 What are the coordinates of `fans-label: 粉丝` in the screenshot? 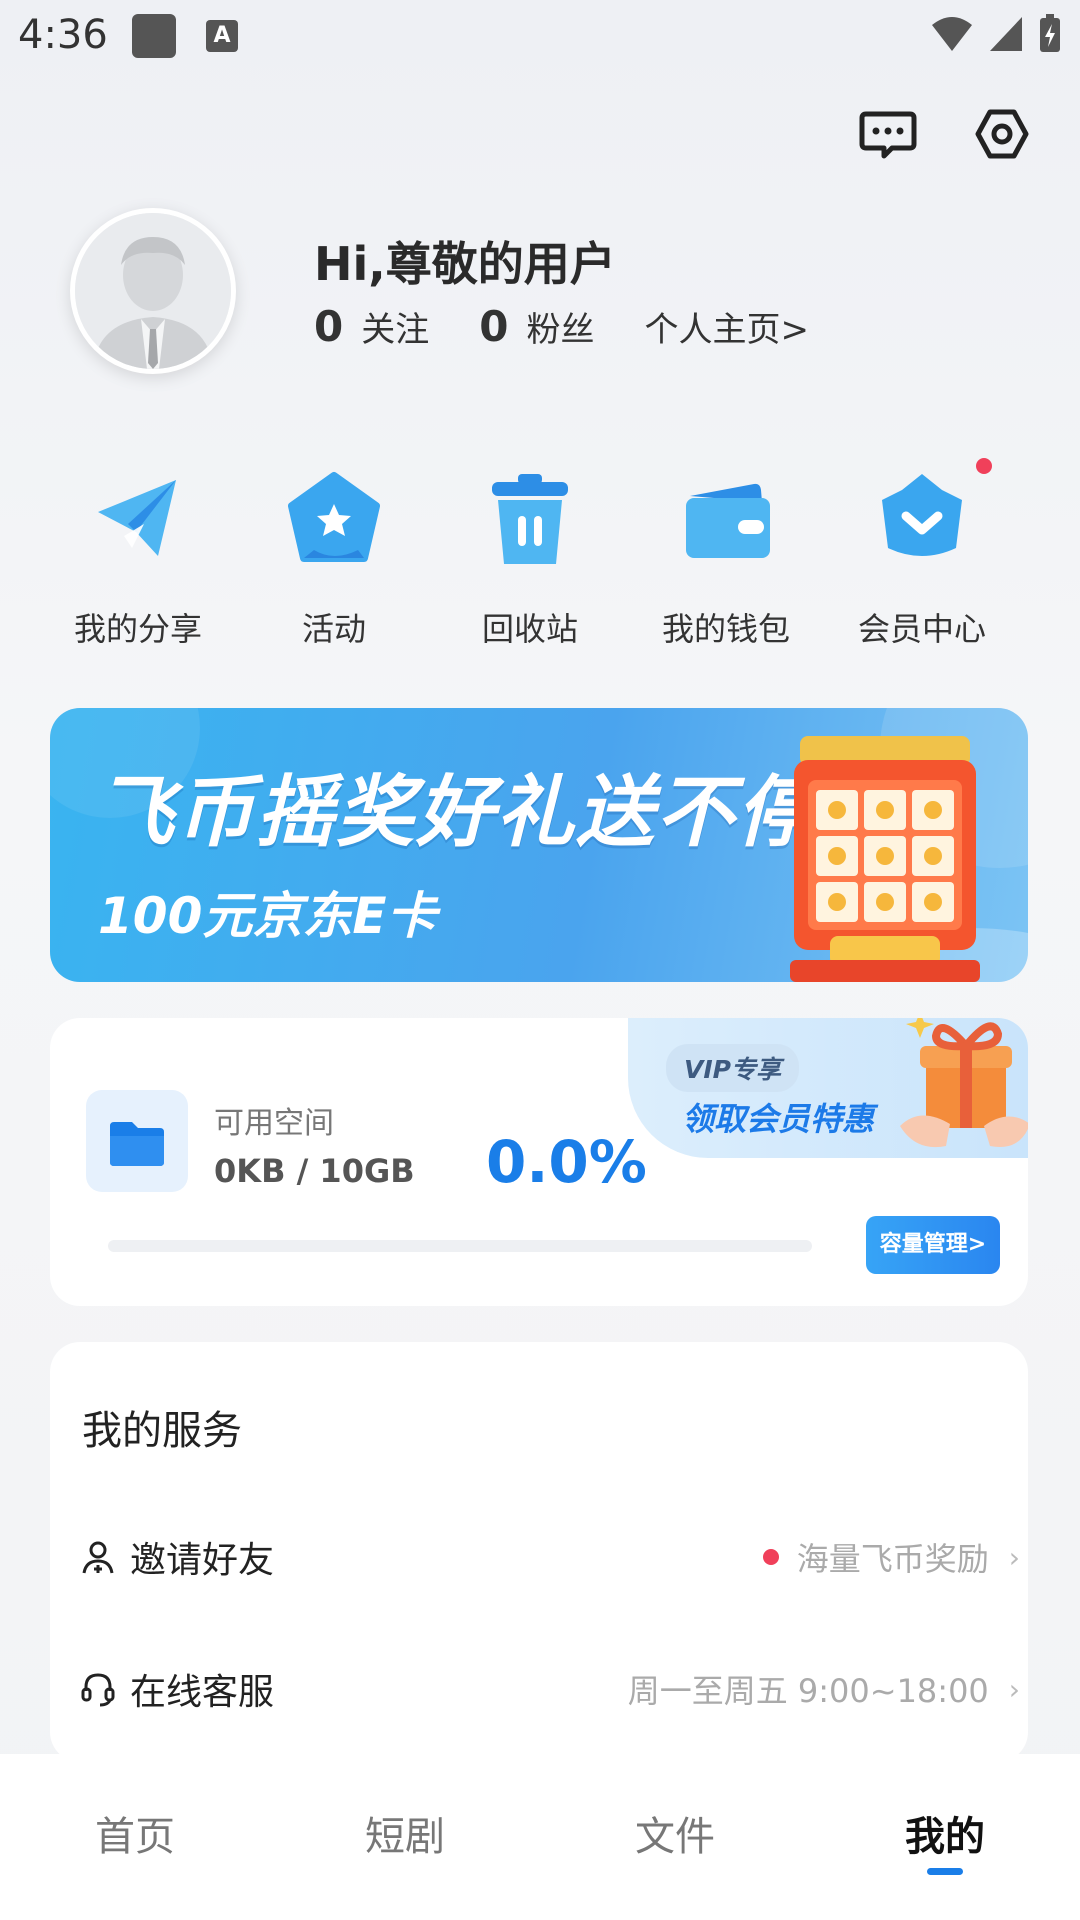 It's located at (560, 326).